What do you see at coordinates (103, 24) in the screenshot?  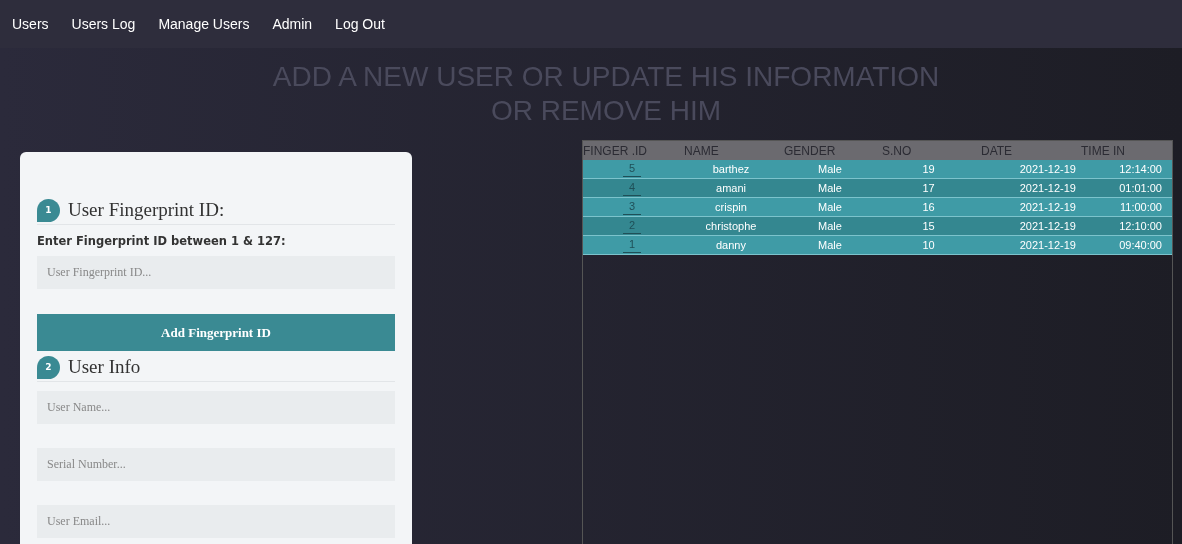 I see `nav-link: Users Log` at bounding box center [103, 24].